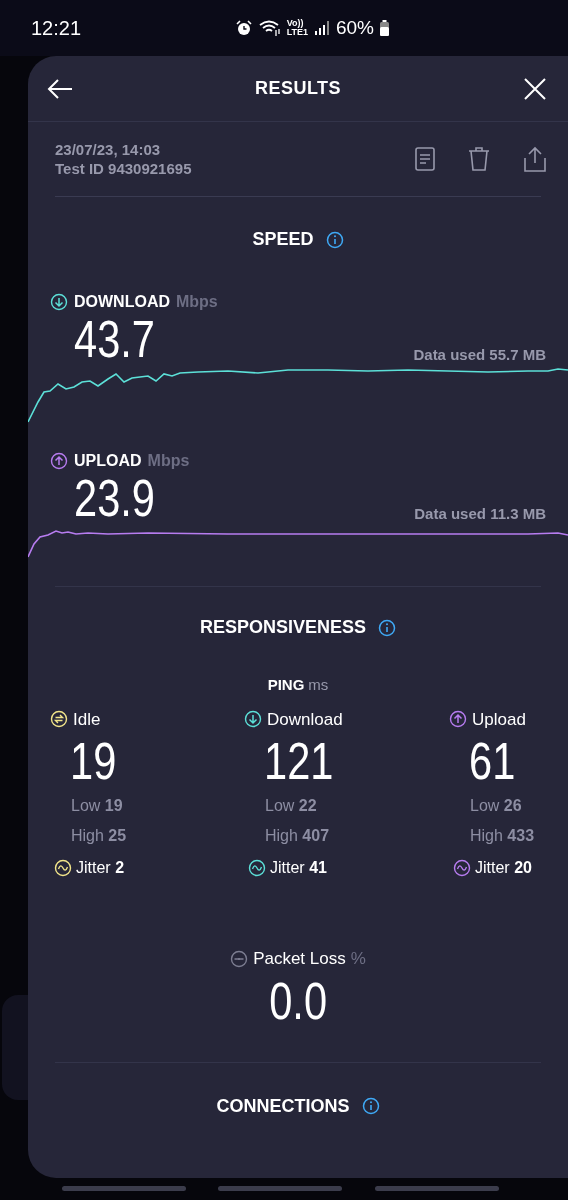 Image resolution: width=568 pixels, height=1200 pixels. What do you see at coordinates (295, 23) in the screenshot?
I see `volte-label: Vo))` at bounding box center [295, 23].